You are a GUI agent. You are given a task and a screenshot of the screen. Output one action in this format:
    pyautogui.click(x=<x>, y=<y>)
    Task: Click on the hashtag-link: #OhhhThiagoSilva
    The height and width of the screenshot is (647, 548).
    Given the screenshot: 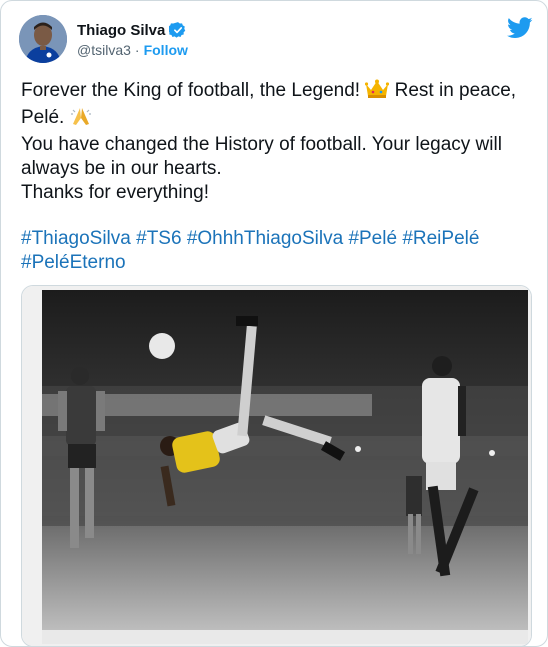 What is the action you would take?
    pyautogui.click(x=265, y=238)
    